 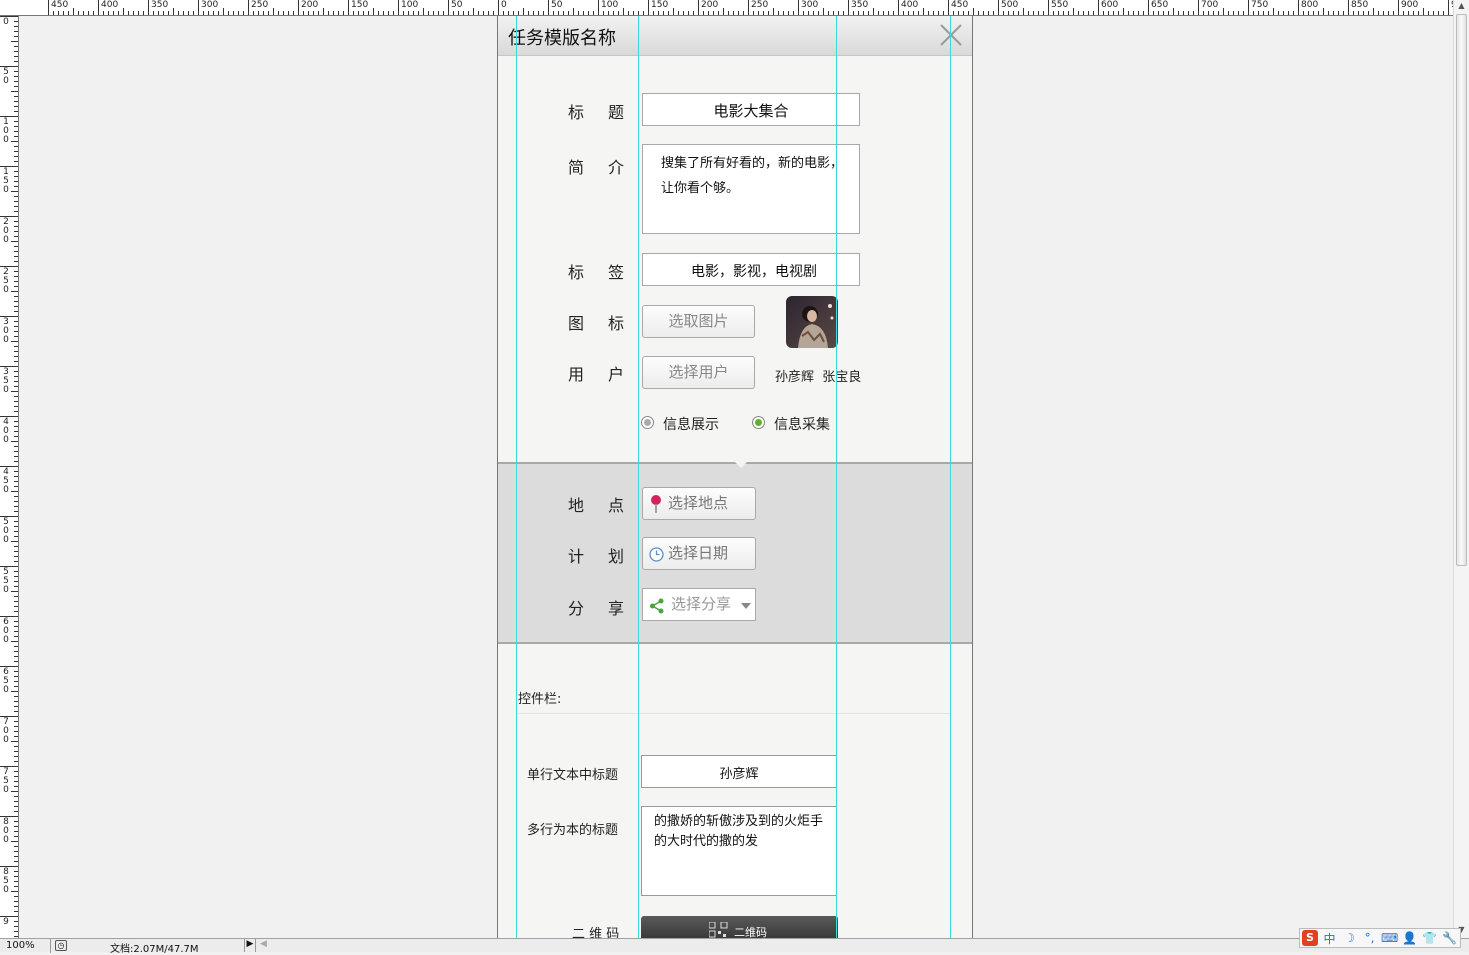 I want to click on ime-chinese-mode: 中, so click(x=1329, y=938).